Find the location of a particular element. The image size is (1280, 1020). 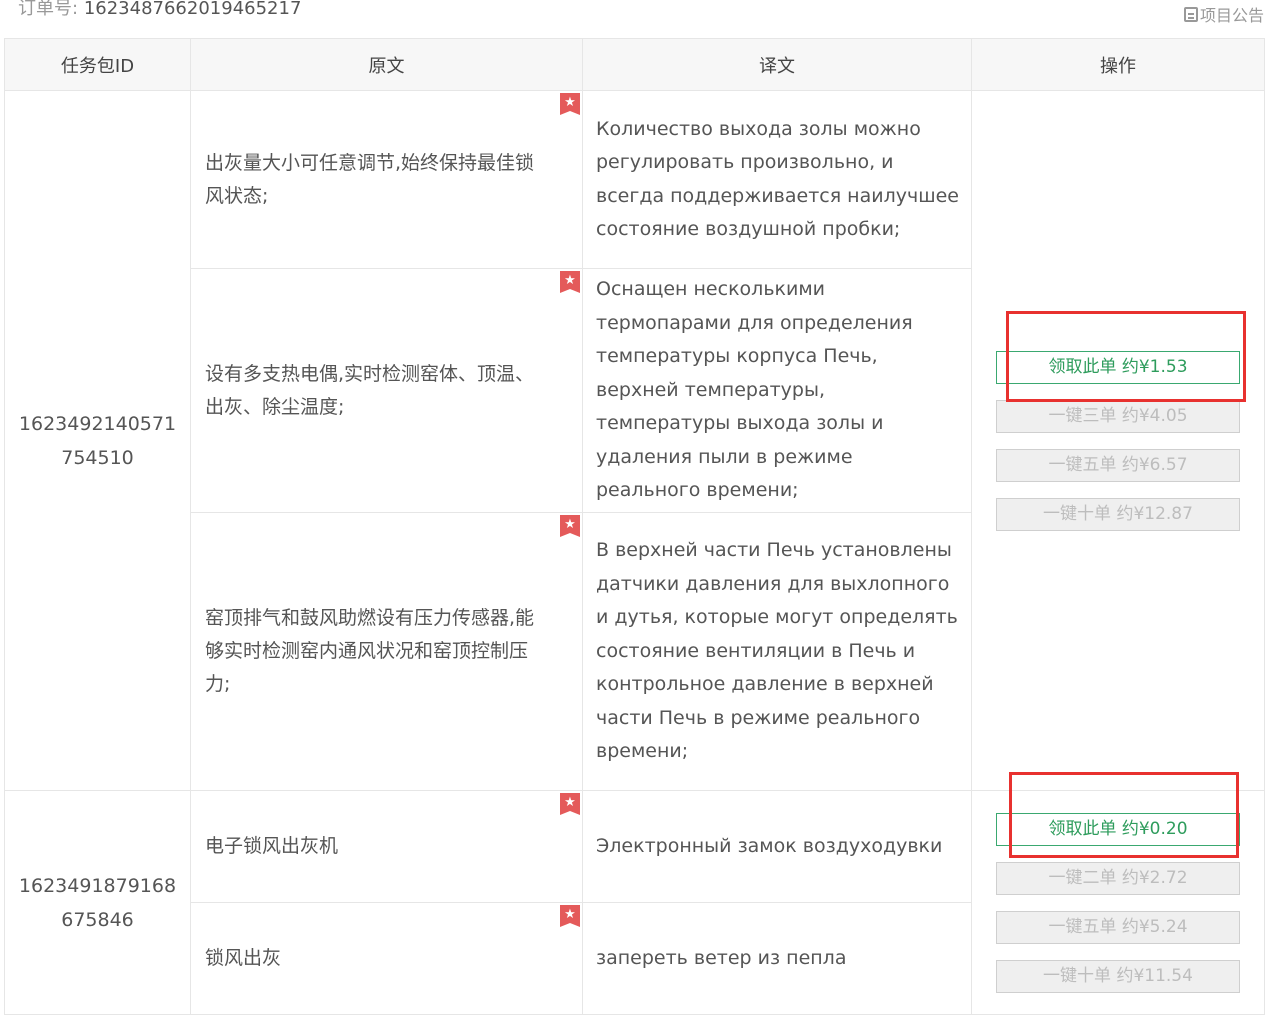

notice-icon is located at coordinates (1190, 14).